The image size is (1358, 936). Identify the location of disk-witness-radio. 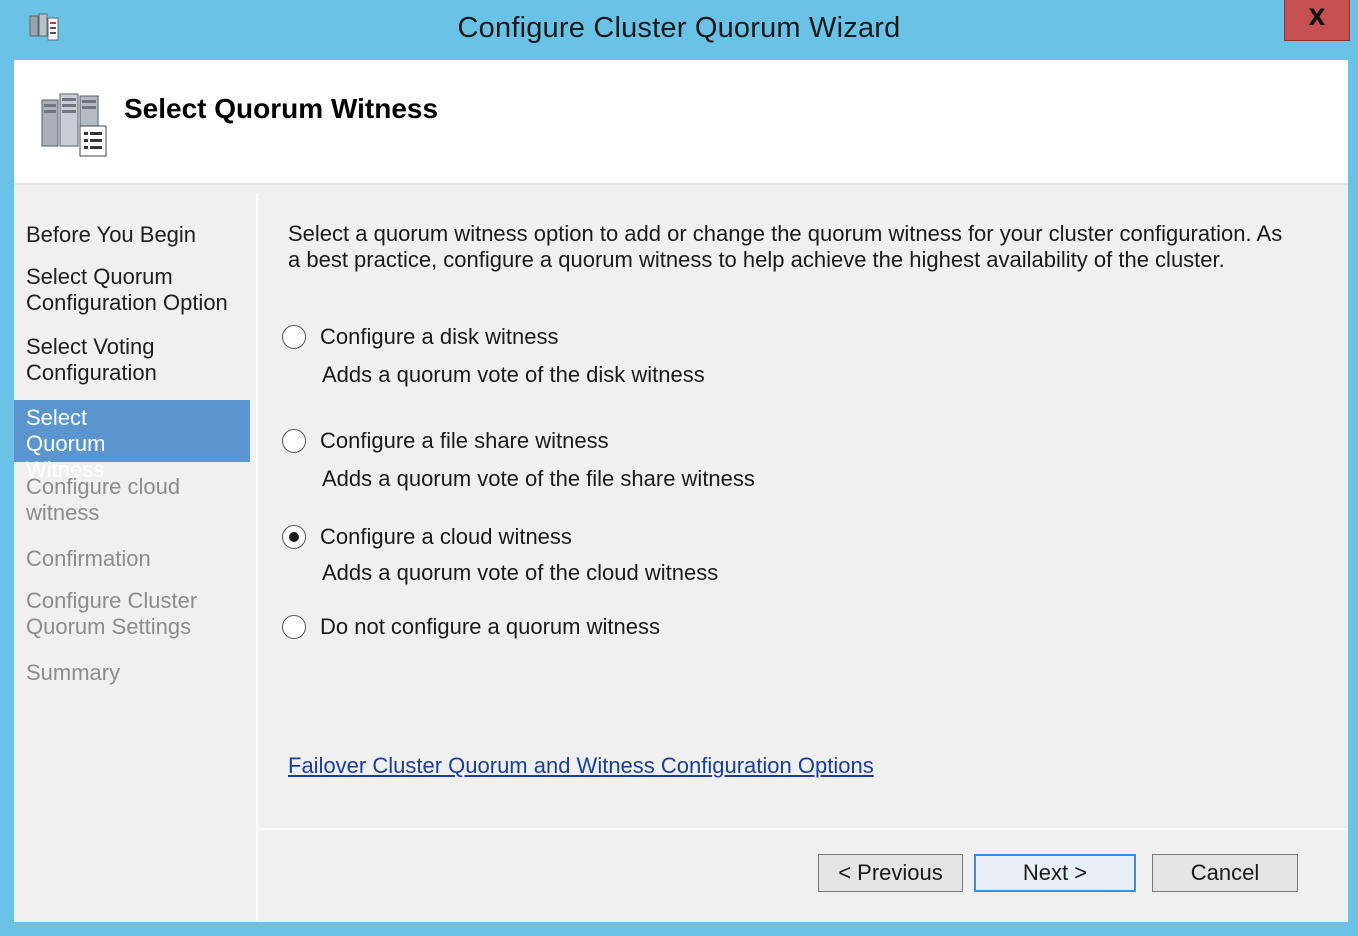
(294, 337).